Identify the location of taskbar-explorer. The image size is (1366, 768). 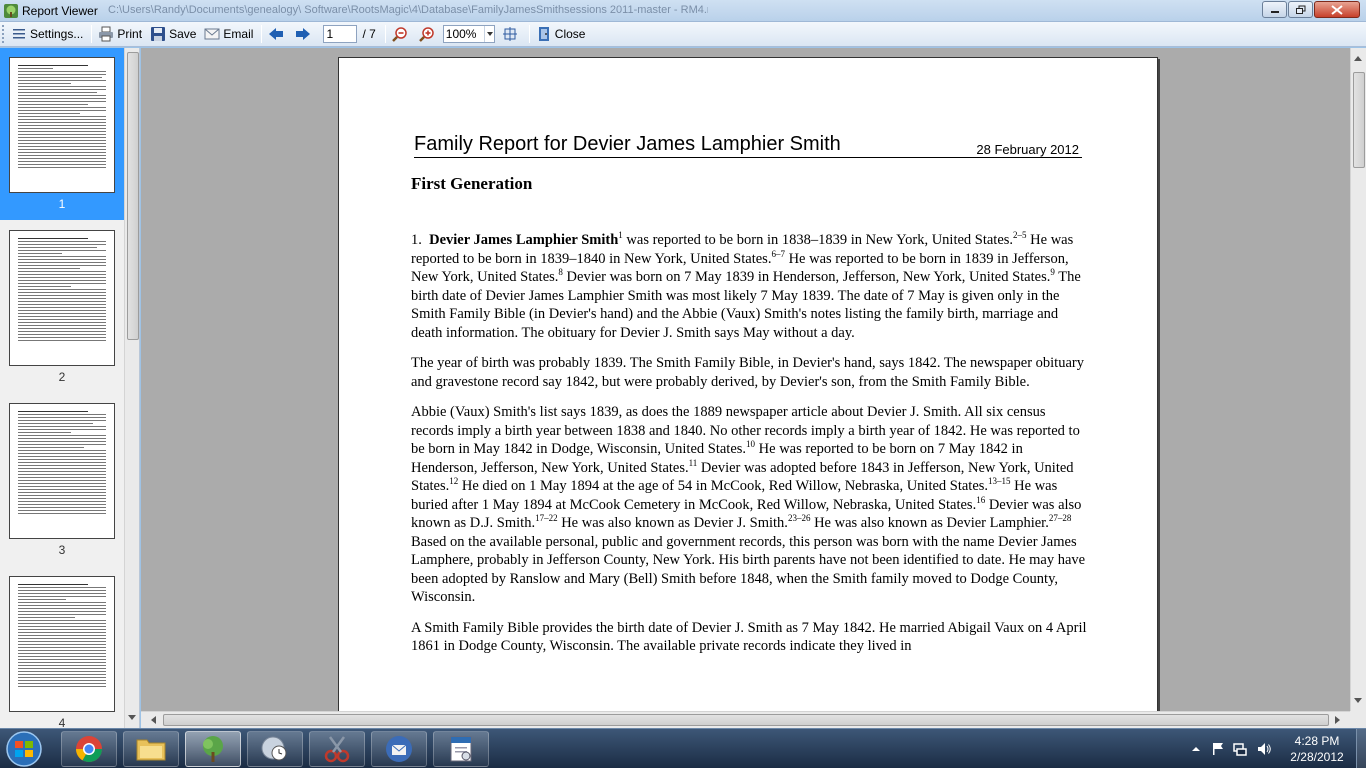
(151, 749).